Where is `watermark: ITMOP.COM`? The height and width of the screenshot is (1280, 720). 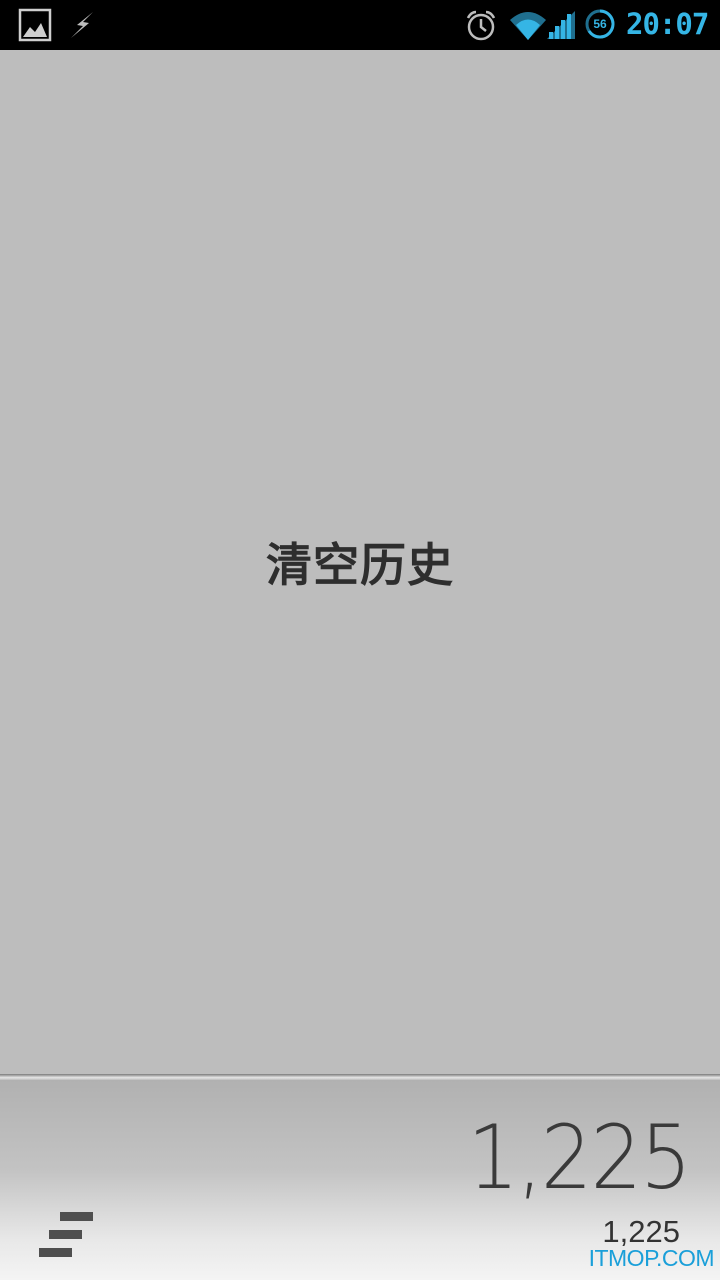 watermark: ITMOP.COM is located at coordinates (651, 1258).